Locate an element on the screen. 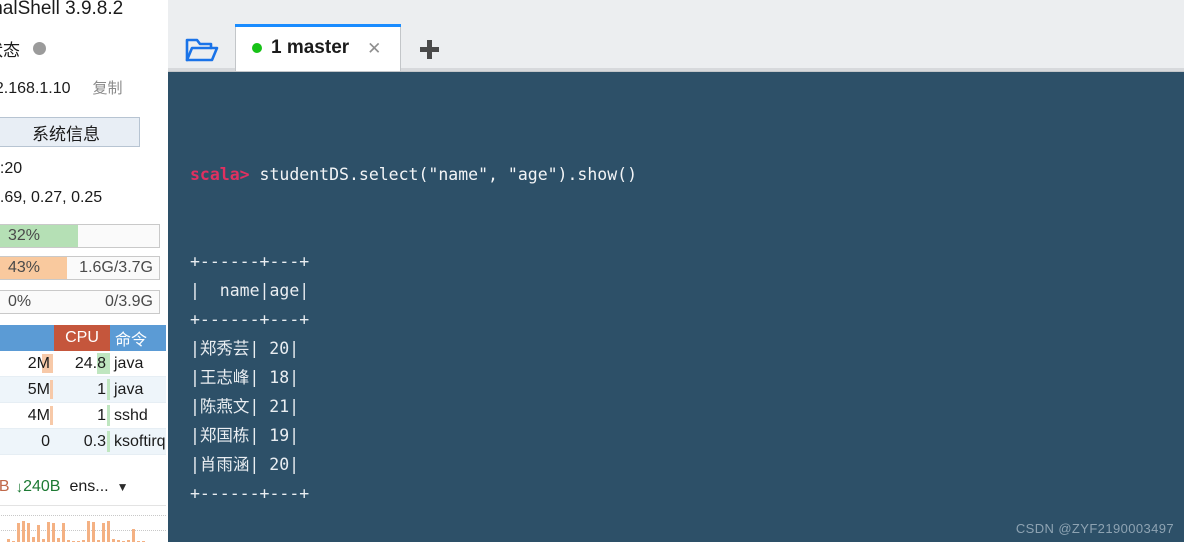  tab-system-info: 系统信息 is located at coordinates (70, 132).